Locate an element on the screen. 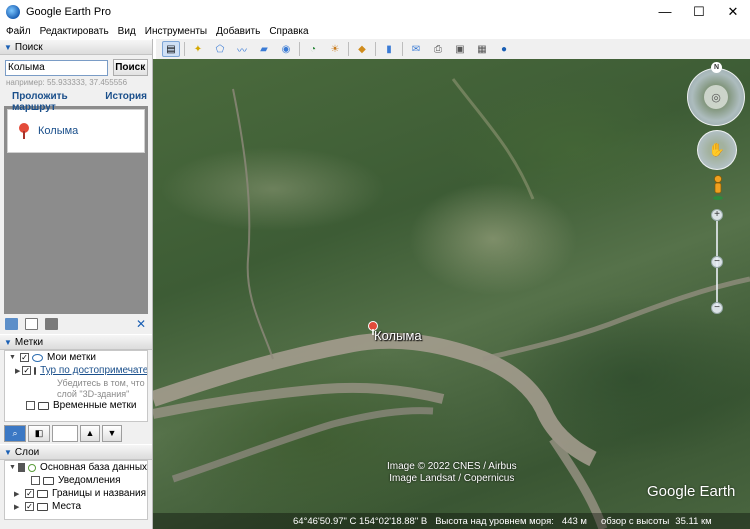 The width and height of the screenshot is (750, 529). close-button: ✕ is located at coordinates (733, 11).